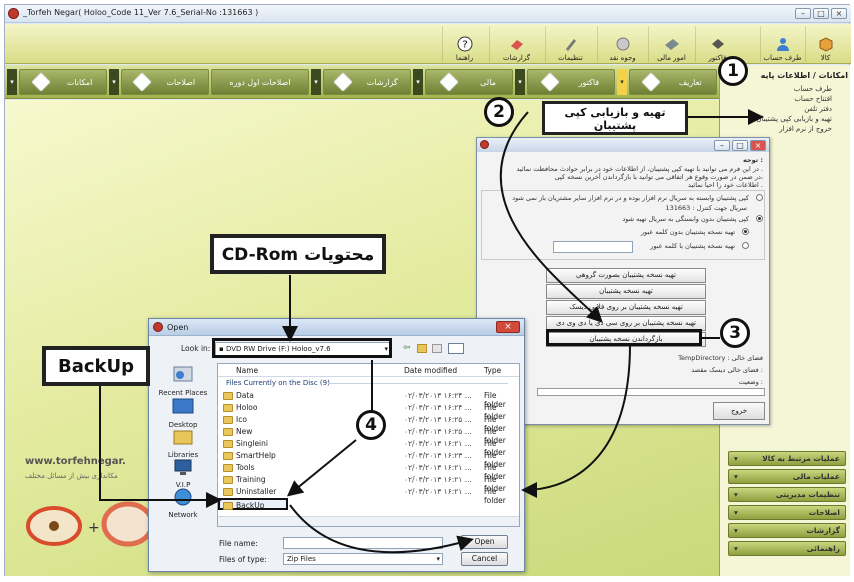  I want to click on step-number-3: 3, so click(735, 333).